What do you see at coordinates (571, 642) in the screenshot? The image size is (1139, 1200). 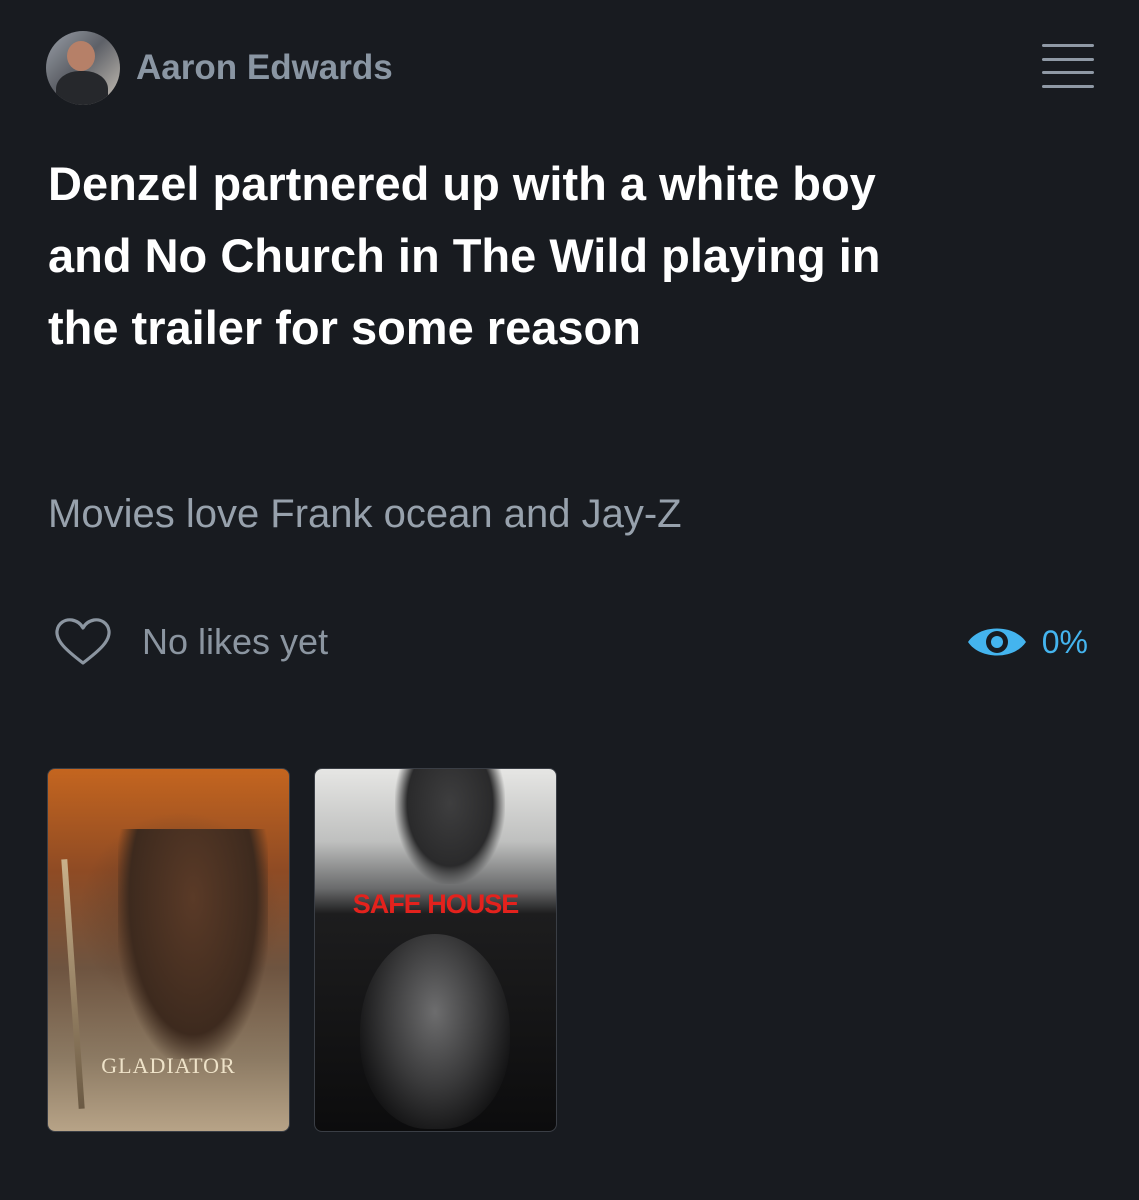 I see `post-actions: No likes yet 0%` at bounding box center [571, 642].